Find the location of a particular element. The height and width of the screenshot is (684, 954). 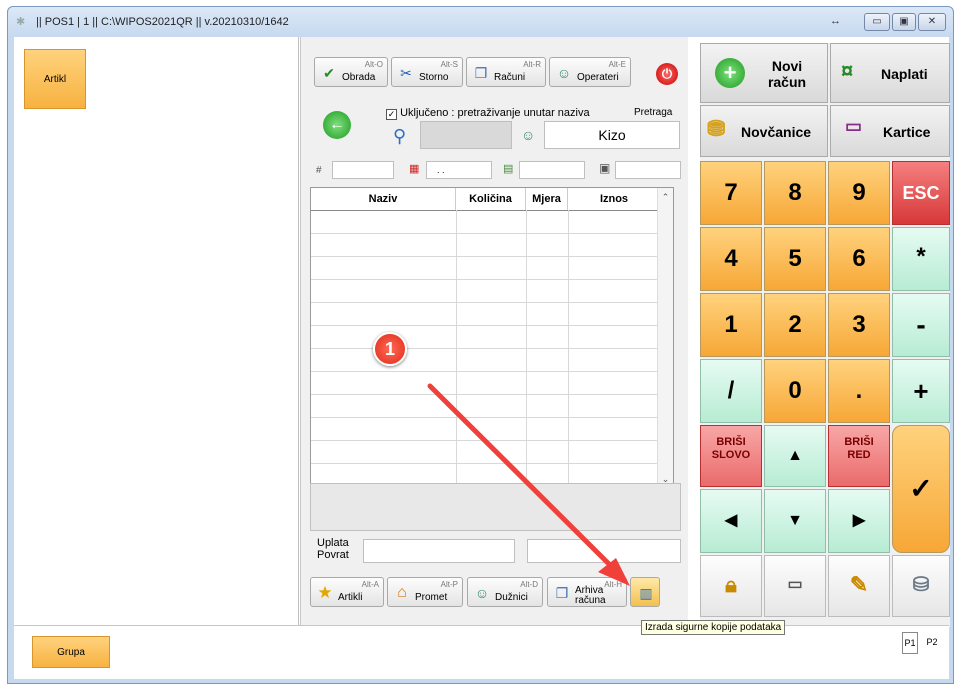

promet-label: Promet is located at coordinates (431, 597).